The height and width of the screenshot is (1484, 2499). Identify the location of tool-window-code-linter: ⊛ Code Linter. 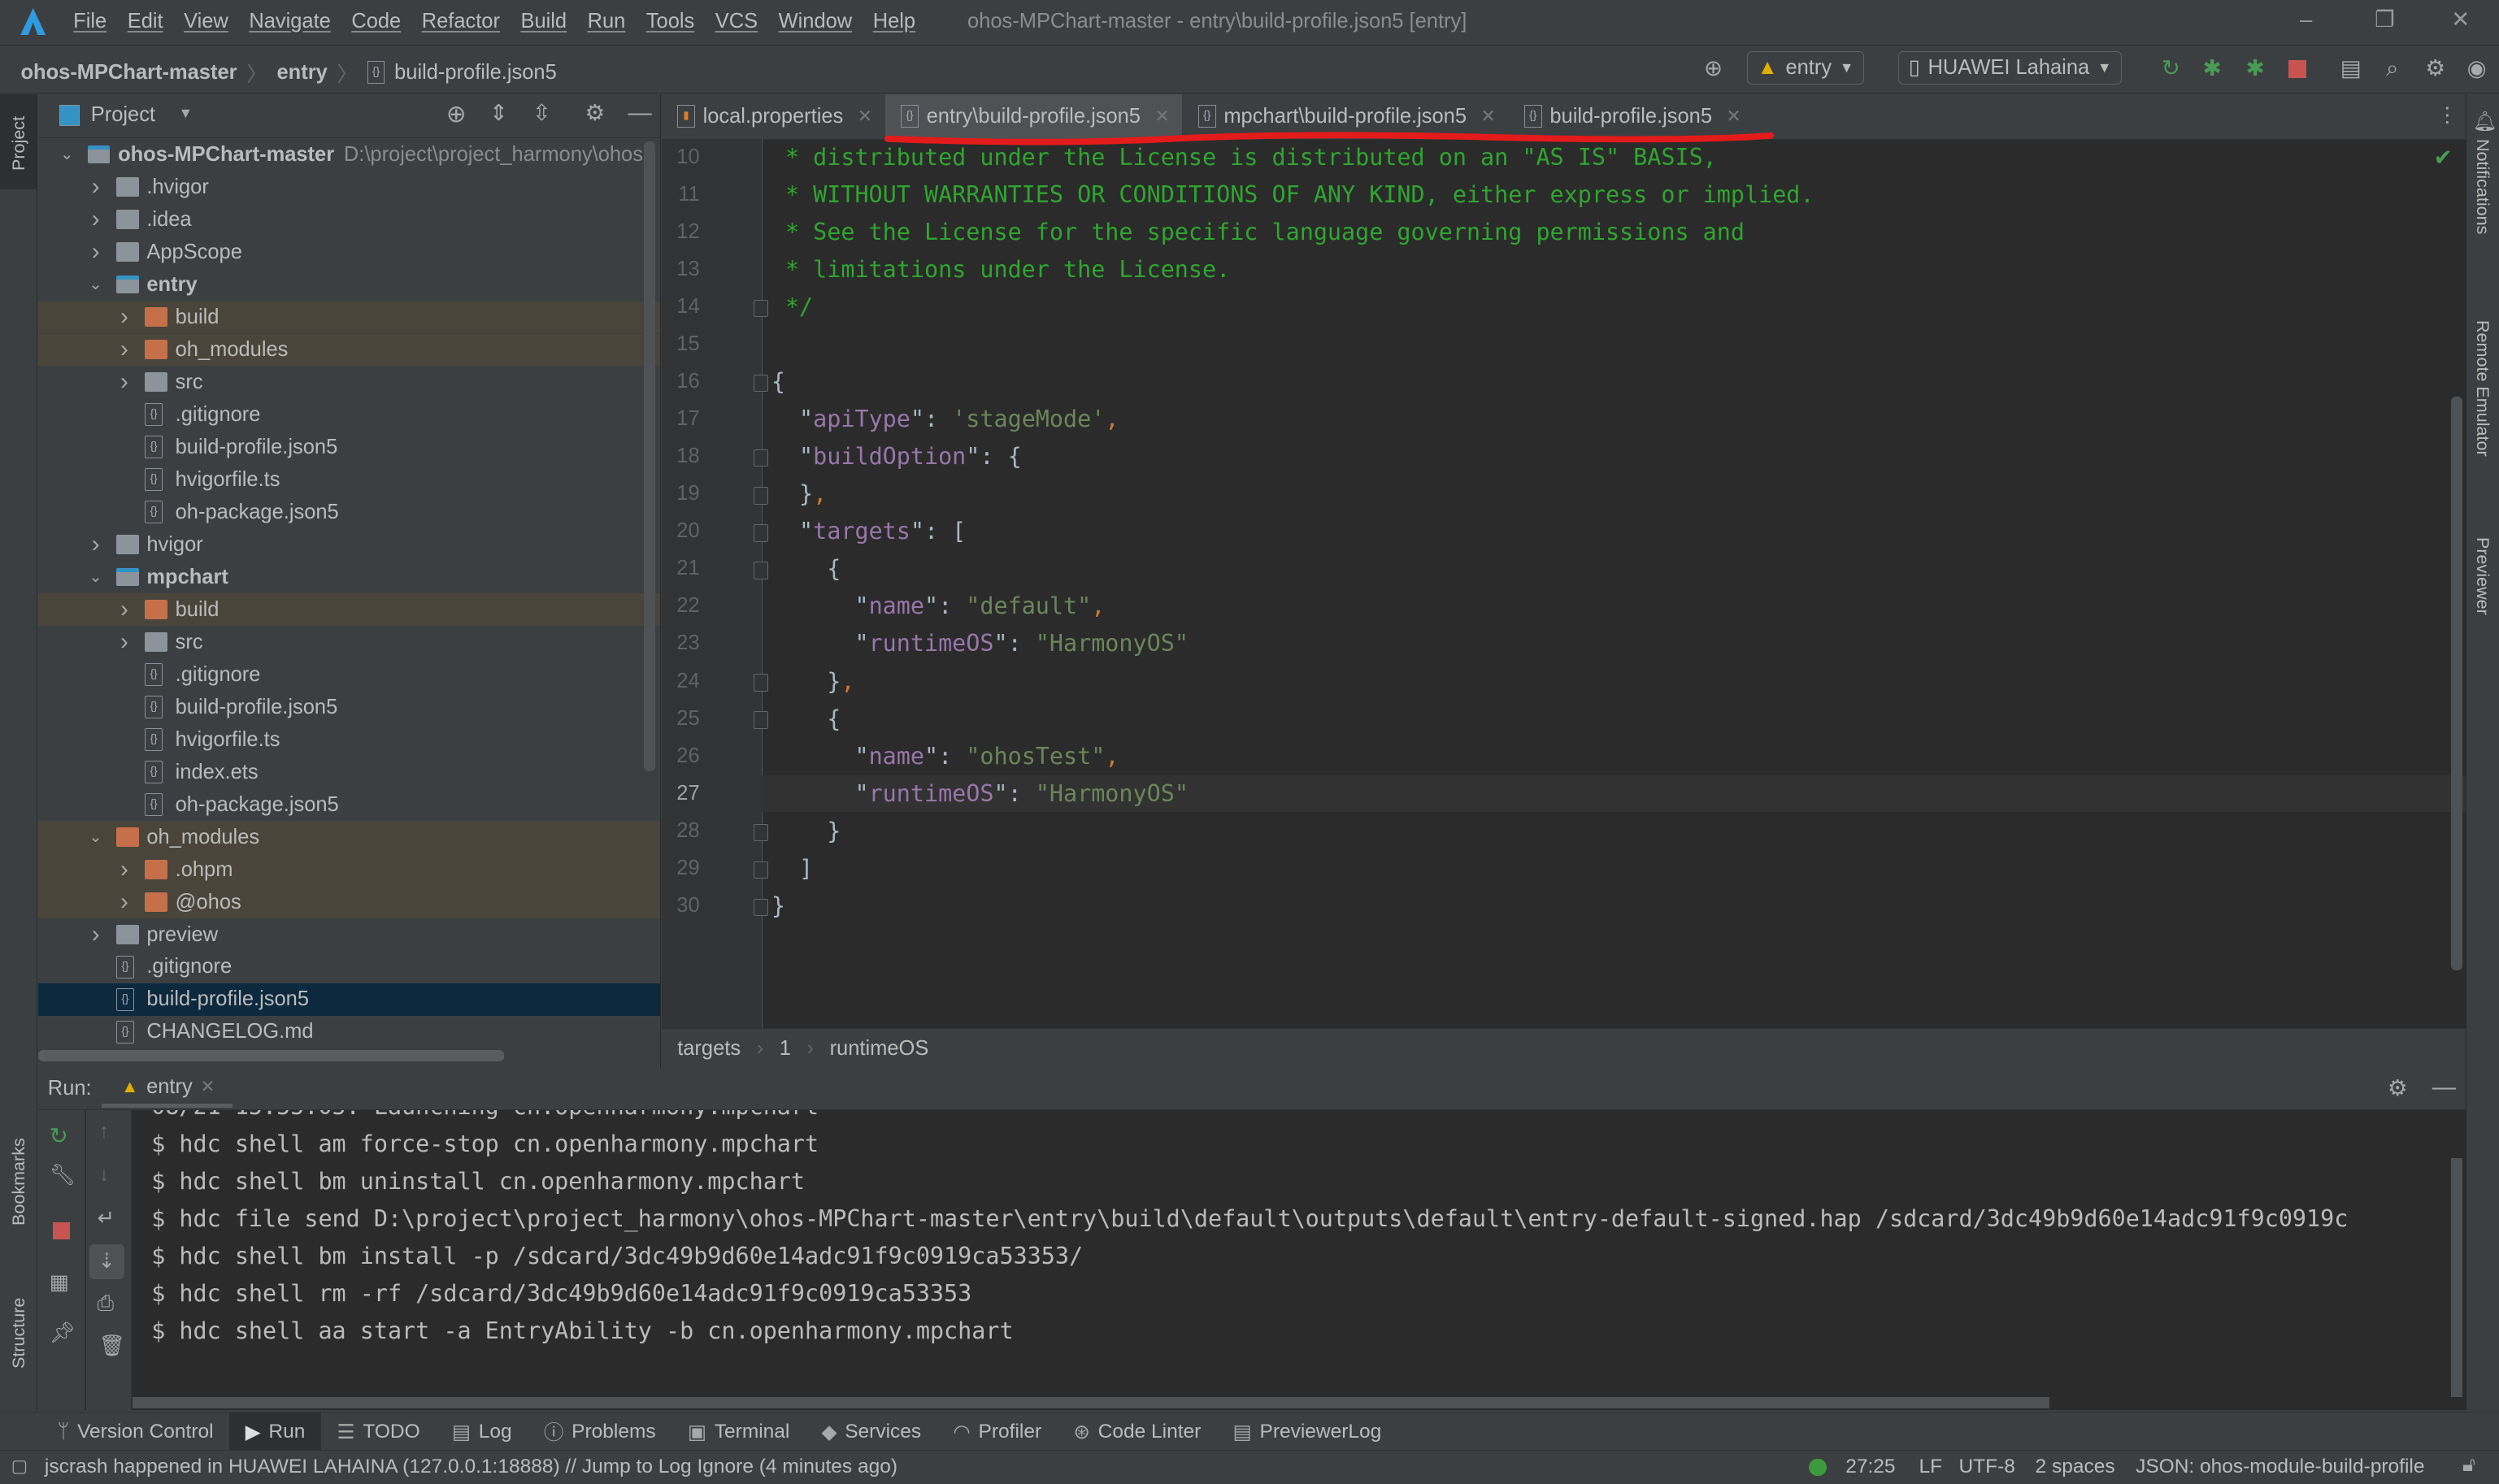
(1137, 1431).